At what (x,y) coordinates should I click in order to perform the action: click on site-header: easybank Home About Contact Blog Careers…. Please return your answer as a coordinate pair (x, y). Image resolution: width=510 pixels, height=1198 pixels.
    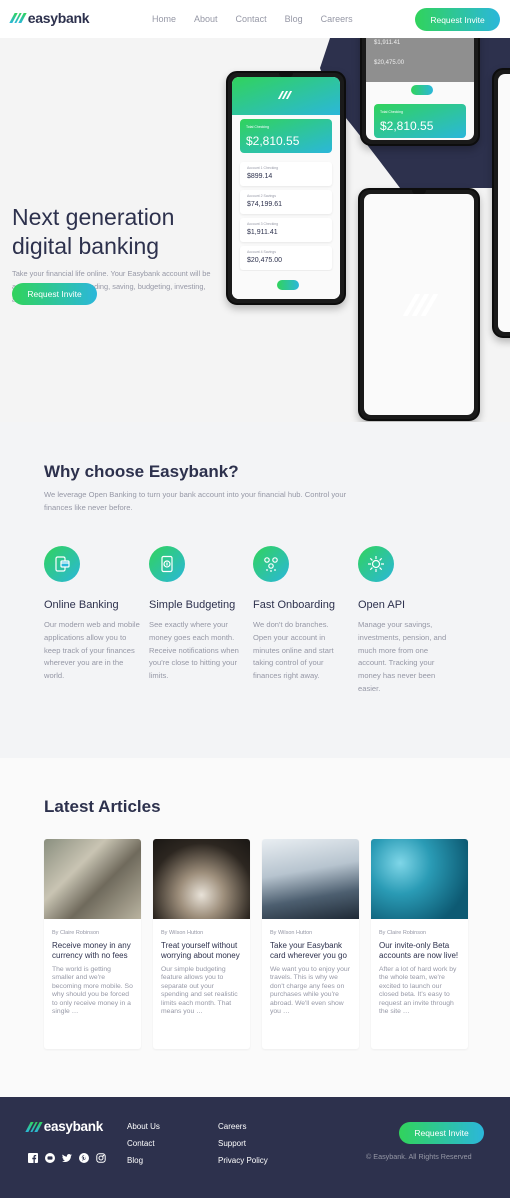
    Looking at the image, I should click on (255, 19).